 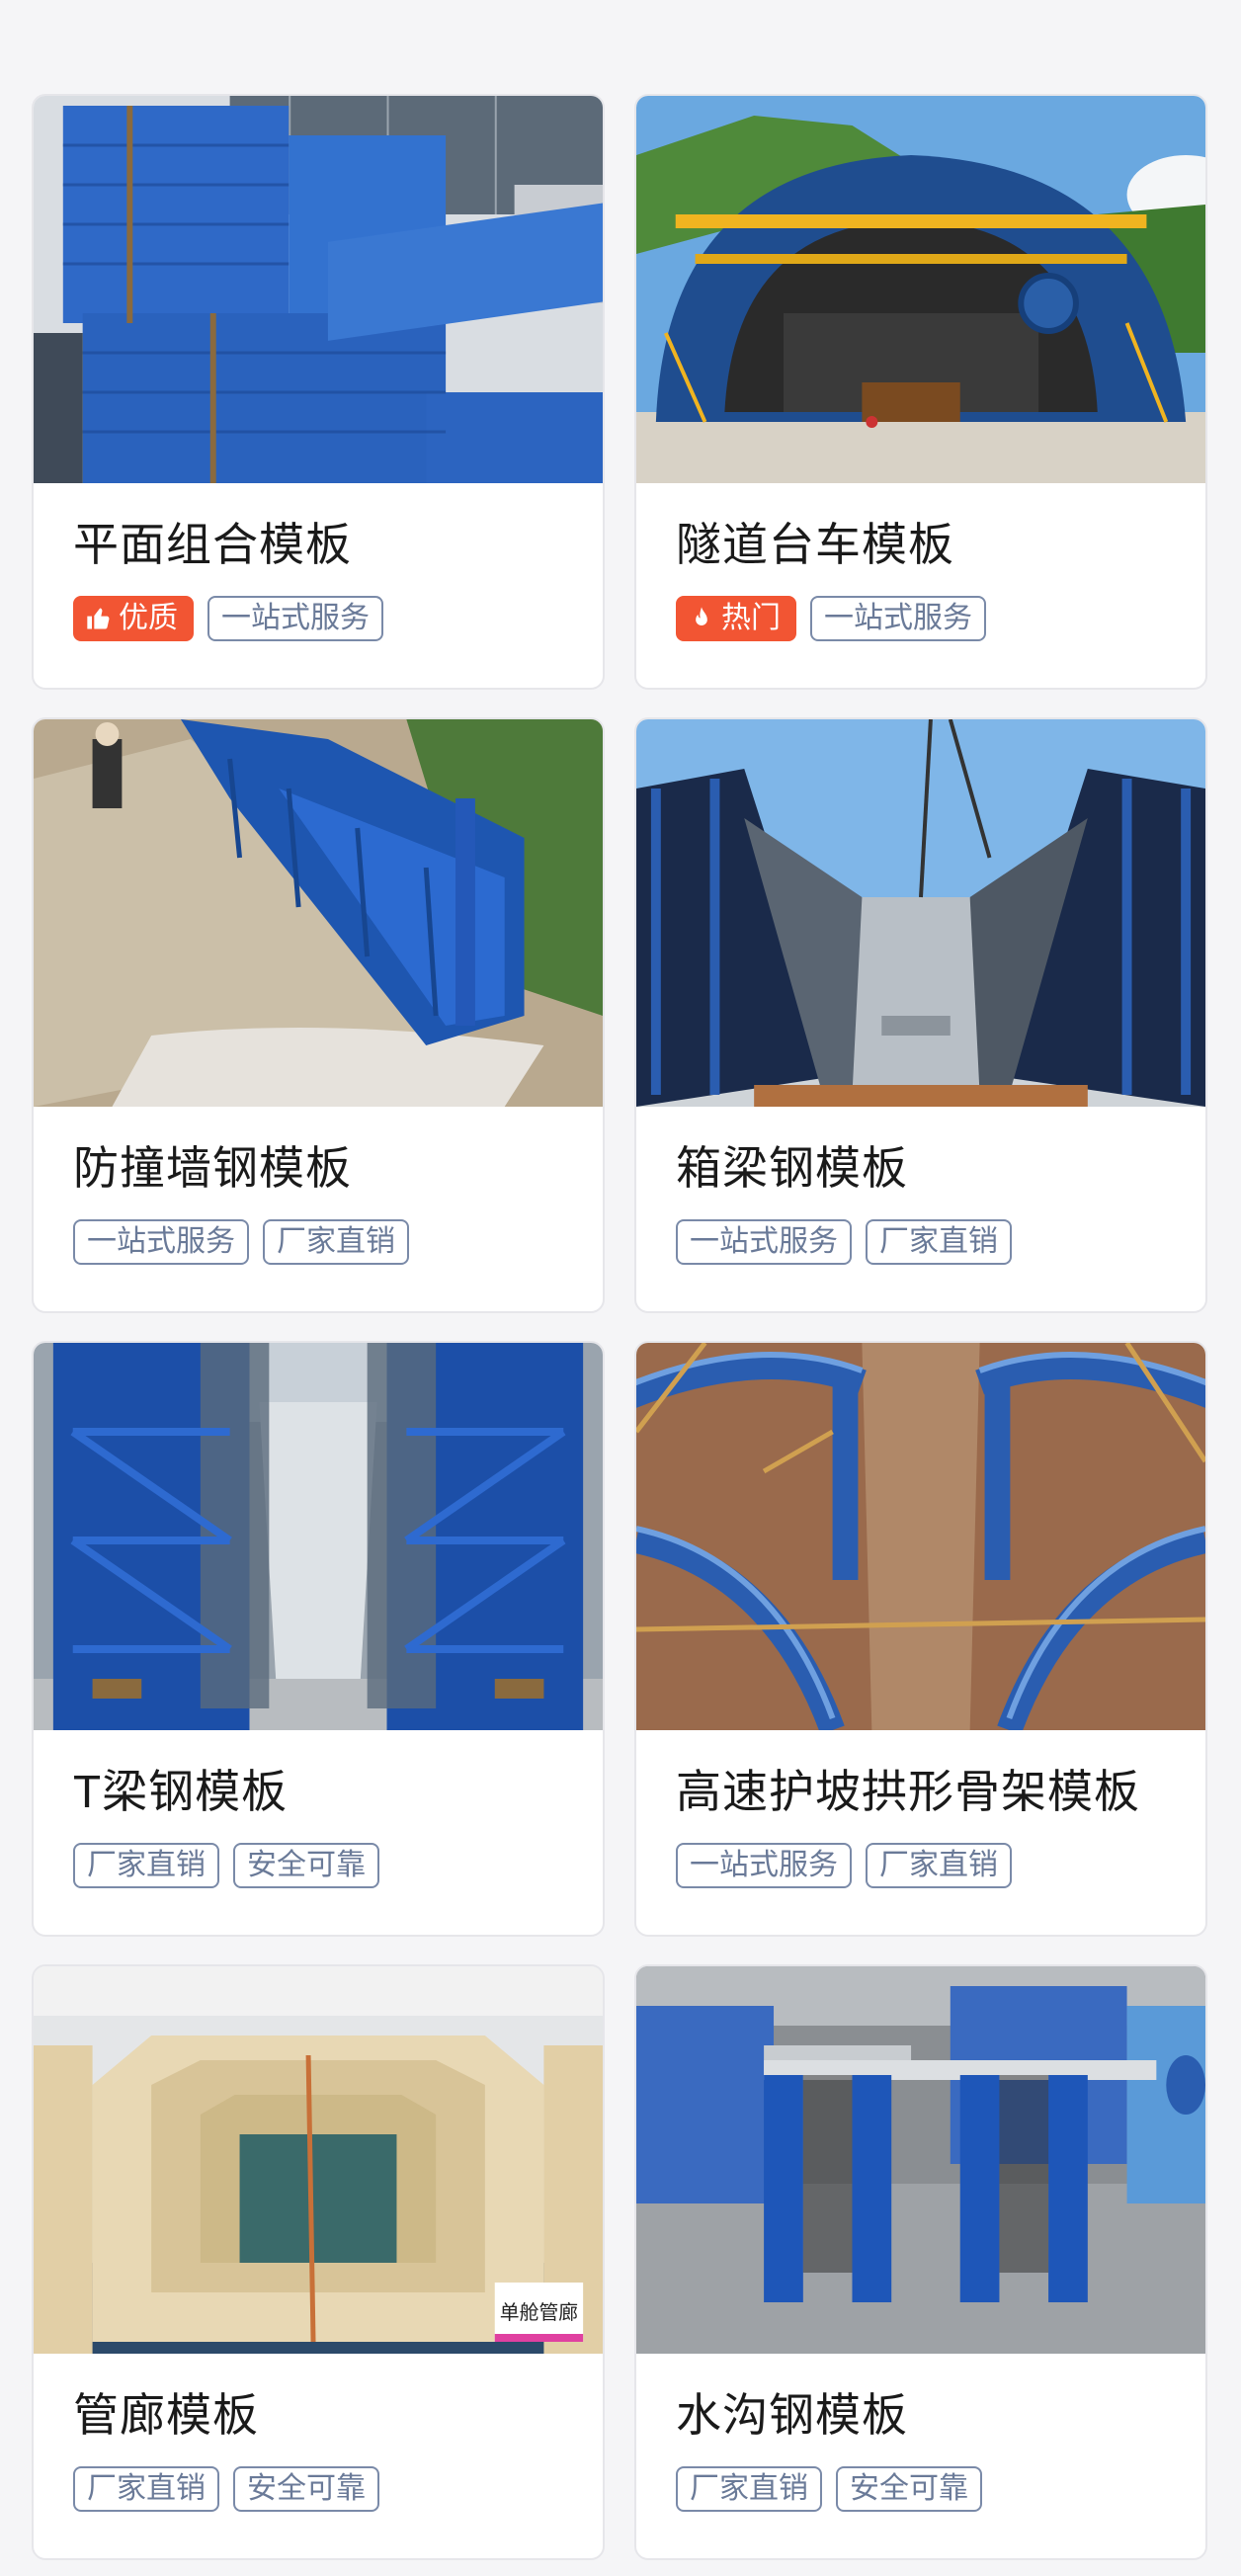 What do you see at coordinates (318, 2160) in the screenshot?
I see `product-image: 单舱管廊` at bounding box center [318, 2160].